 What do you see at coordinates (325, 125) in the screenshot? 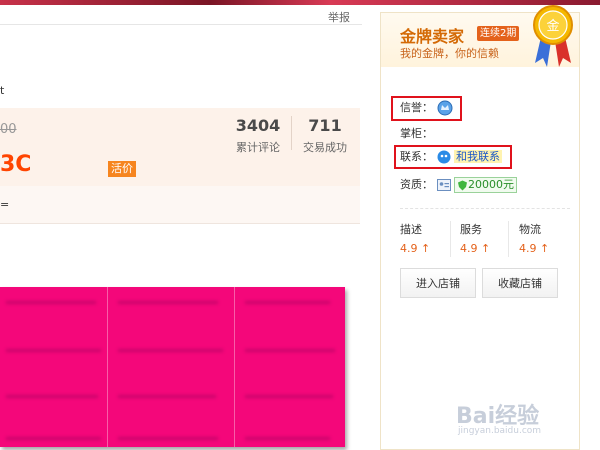
I see `stat-value: 711` at bounding box center [325, 125].